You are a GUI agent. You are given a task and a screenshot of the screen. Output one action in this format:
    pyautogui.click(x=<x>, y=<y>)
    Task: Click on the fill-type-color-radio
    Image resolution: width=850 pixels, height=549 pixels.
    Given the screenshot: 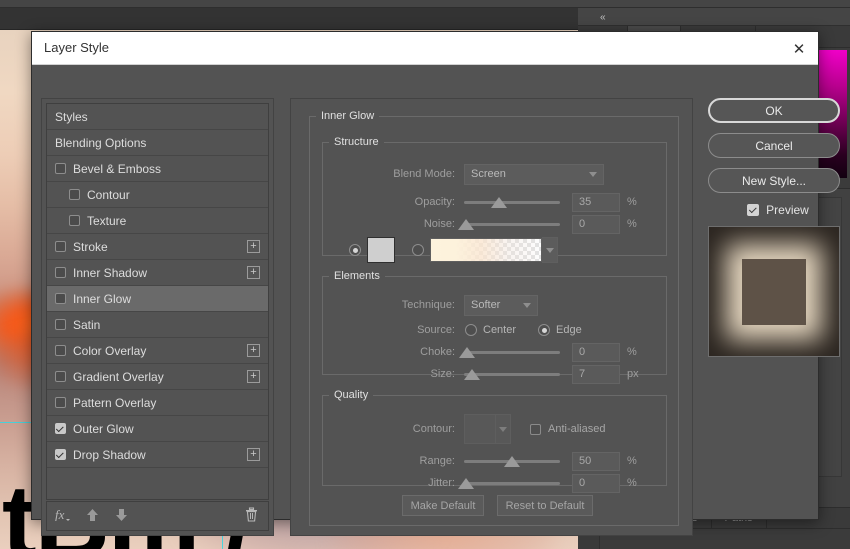 What is the action you would take?
    pyautogui.click(x=355, y=250)
    